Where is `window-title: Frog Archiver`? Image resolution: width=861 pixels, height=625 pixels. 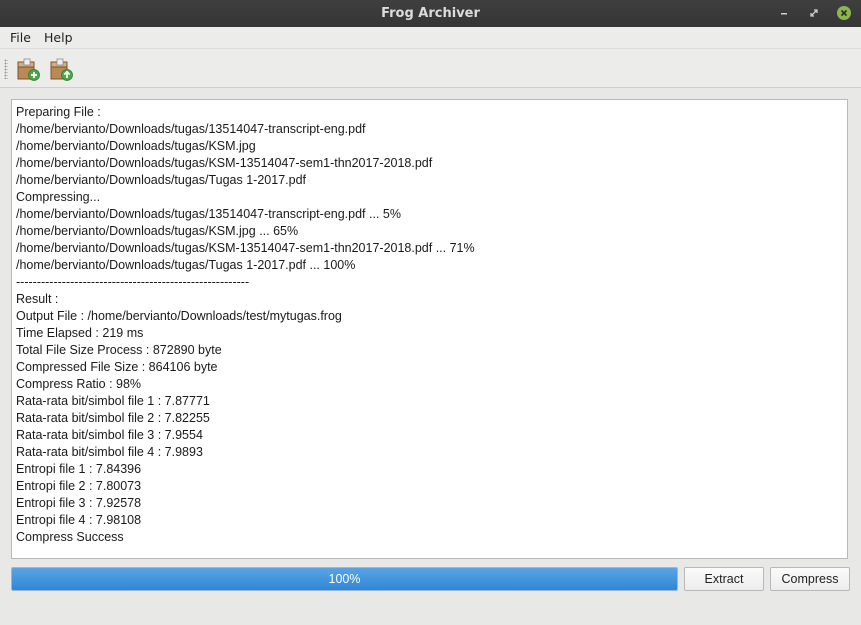
window-title: Frog Archiver is located at coordinates (430, 13).